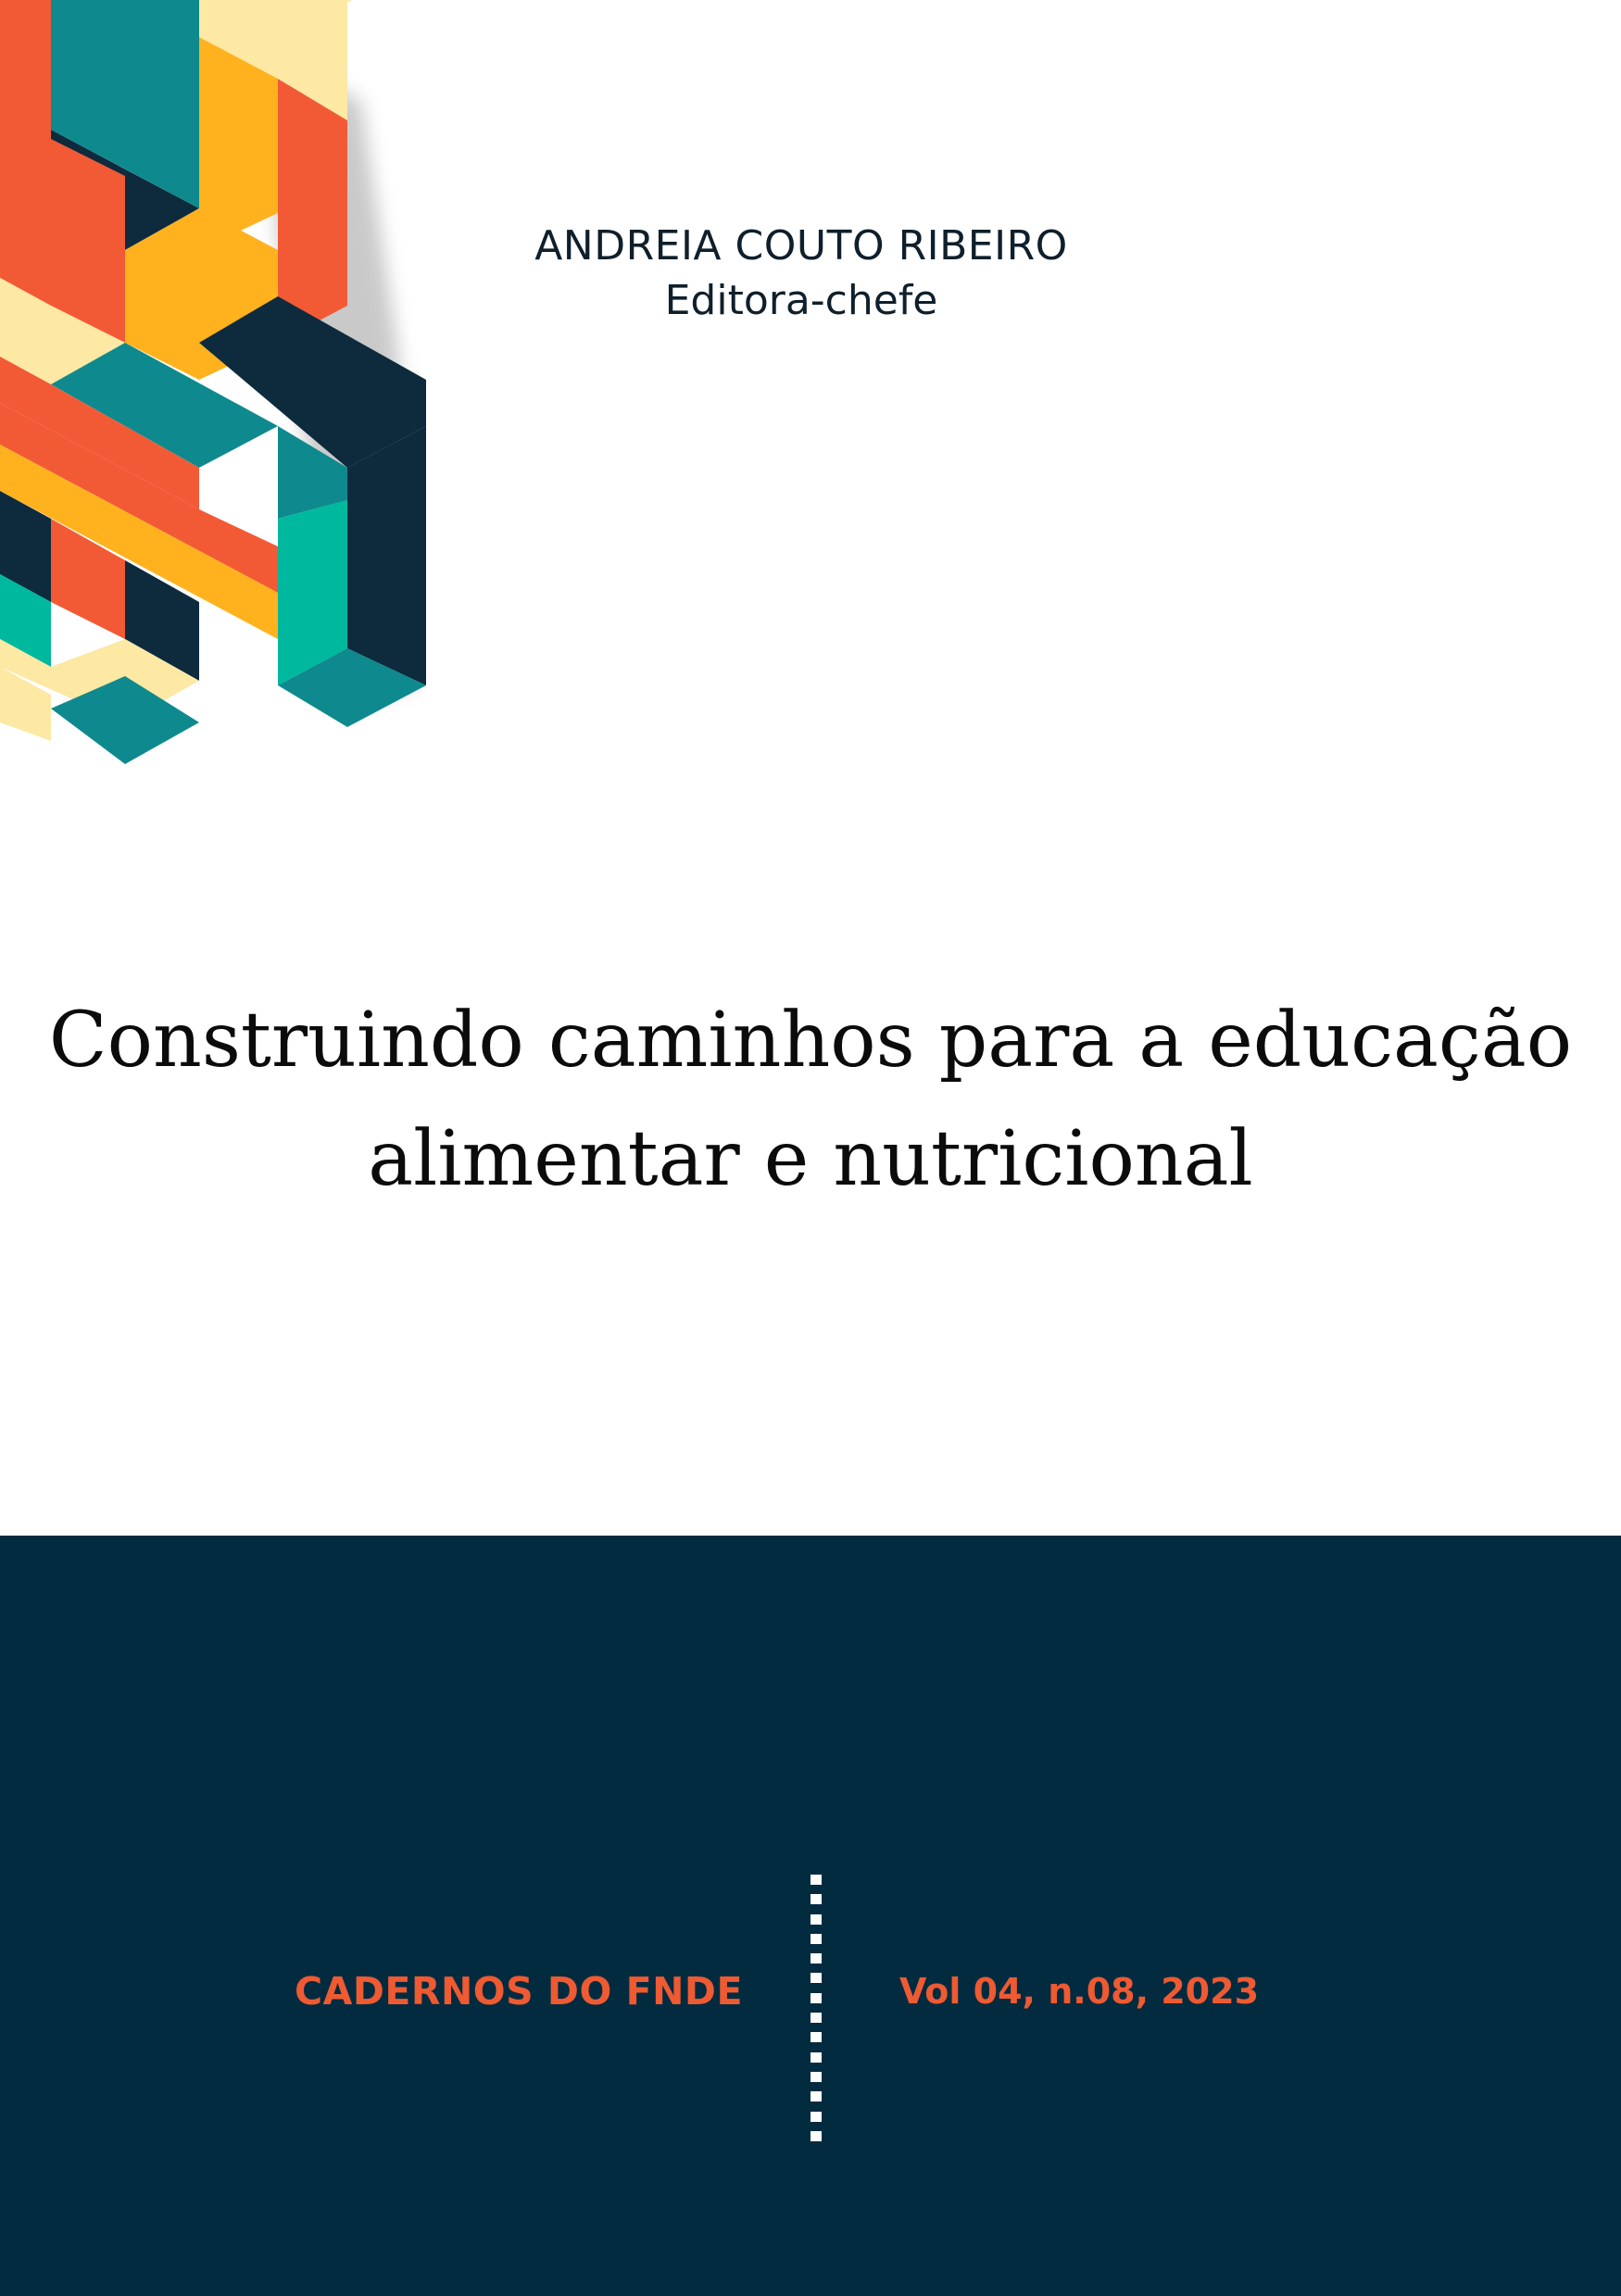 Image resolution: width=1621 pixels, height=2296 pixels. Describe the element at coordinates (1079, 1991) in the screenshot. I see `volume-info: Vol 04, n.08, 2023` at that location.